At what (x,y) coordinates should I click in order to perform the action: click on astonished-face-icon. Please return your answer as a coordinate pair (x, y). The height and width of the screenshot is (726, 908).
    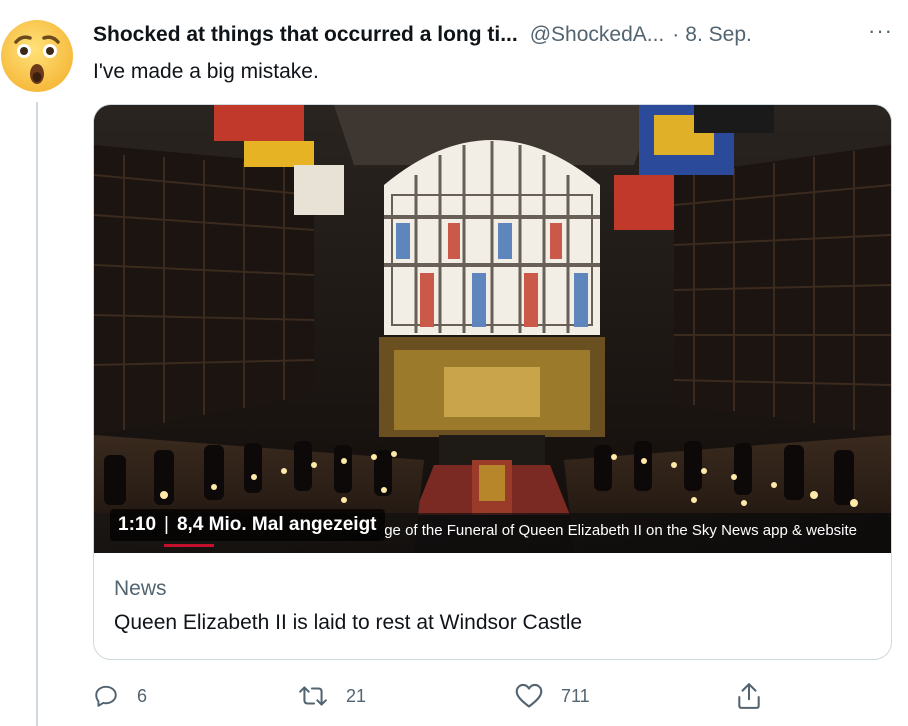
    Looking at the image, I should click on (37, 56).